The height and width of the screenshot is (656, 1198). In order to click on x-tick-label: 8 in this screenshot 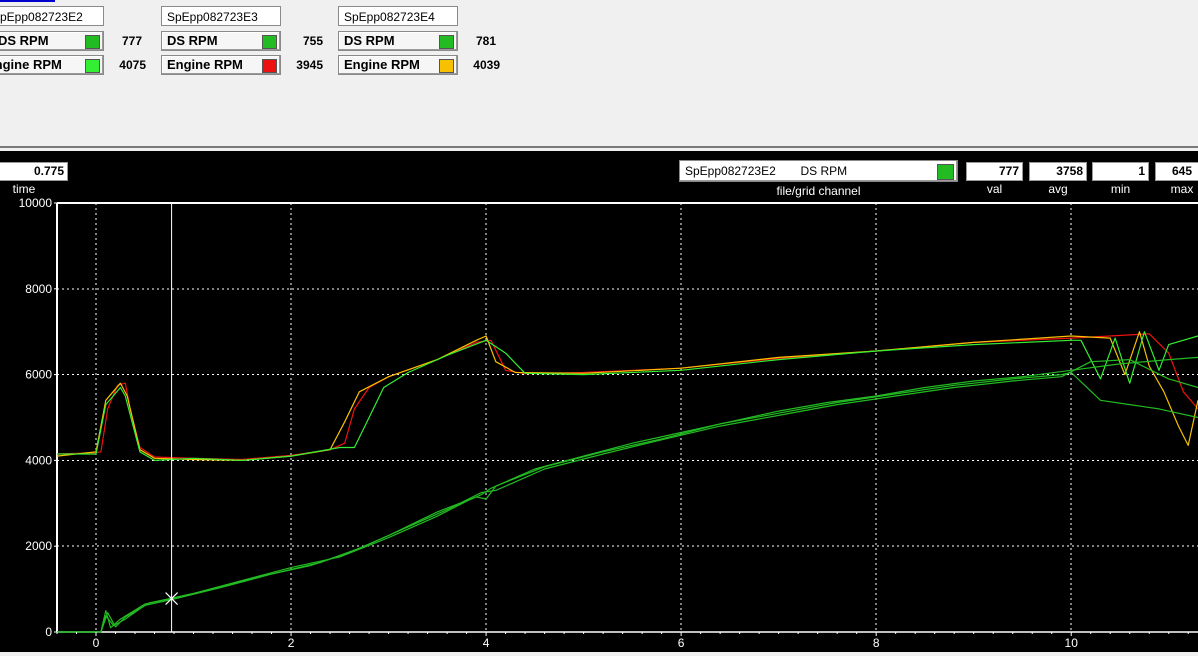, I will do `click(876, 643)`.